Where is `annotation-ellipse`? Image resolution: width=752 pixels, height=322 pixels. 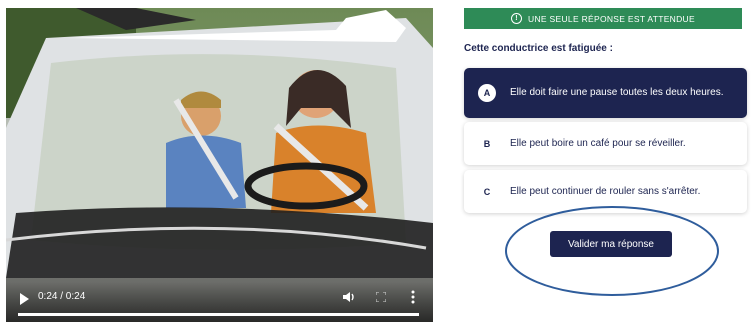
annotation-ellipse is located at coordinates (612, 251).